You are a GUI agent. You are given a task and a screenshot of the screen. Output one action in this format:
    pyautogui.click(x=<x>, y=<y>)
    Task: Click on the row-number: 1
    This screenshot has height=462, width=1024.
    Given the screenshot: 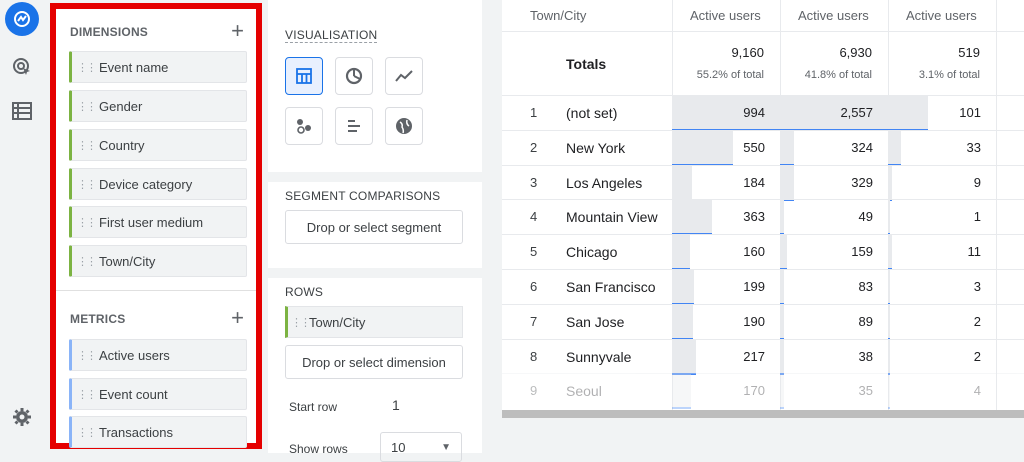 What is the action you would take?
    pyautogui.click(x=534, y=112)
    